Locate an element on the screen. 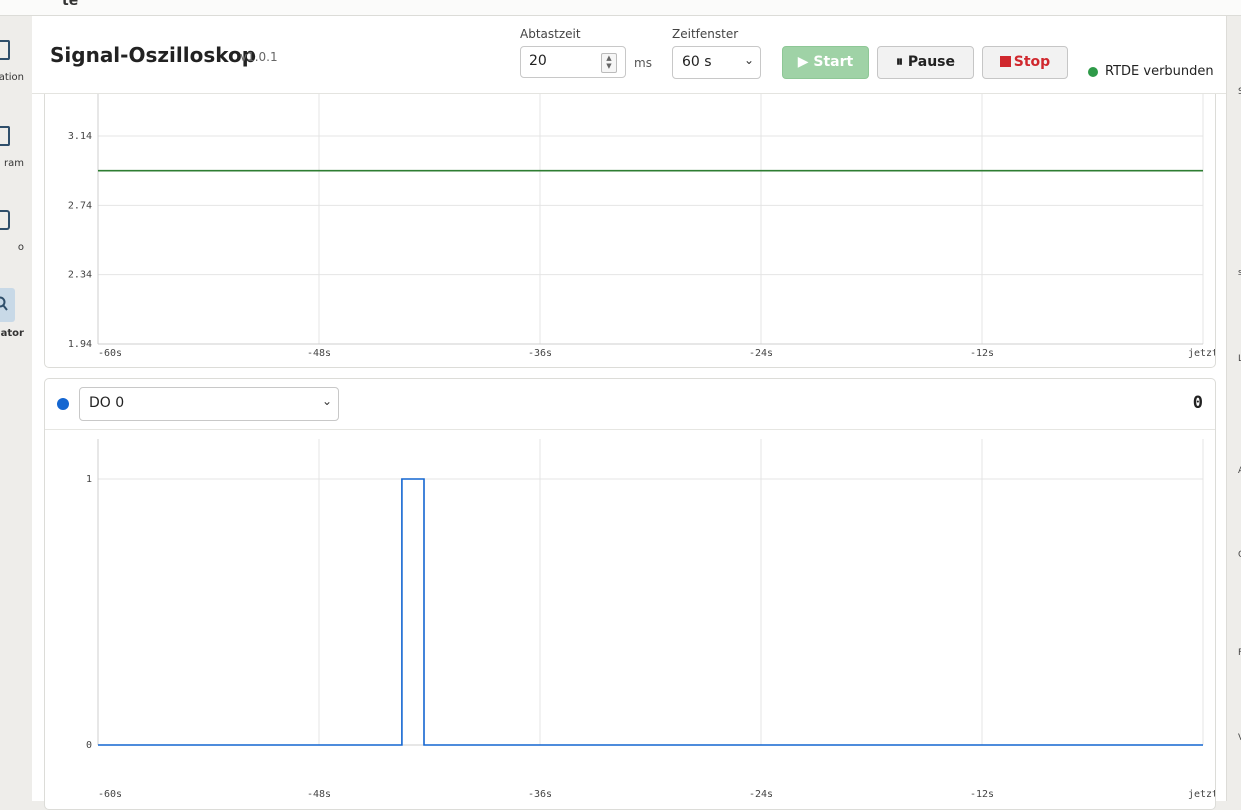 Image resolution: width=1241 pixels, height=810 pixels. sample-time-label: Abtastzeit is located at coordinates (550, 34).